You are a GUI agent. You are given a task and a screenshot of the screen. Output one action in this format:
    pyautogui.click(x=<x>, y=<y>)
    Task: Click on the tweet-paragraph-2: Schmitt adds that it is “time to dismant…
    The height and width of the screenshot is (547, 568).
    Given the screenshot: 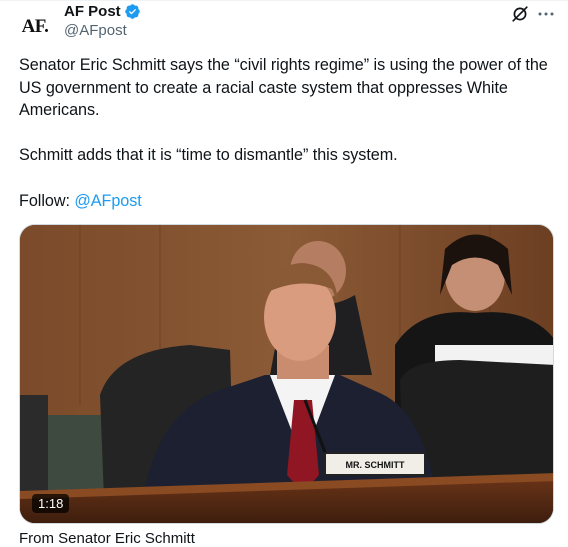 What is the action you would take?
    pyautogui.click(x=208, y=155)
    